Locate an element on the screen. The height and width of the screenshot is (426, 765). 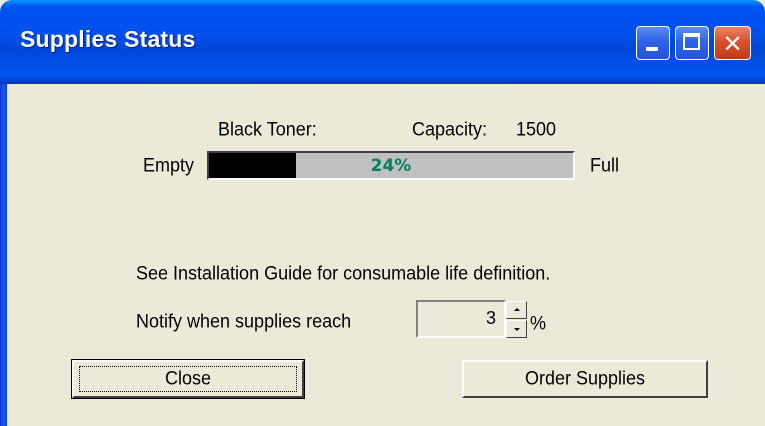
order-supplies-button: Order Supplies is located at coordinates (585, 379).